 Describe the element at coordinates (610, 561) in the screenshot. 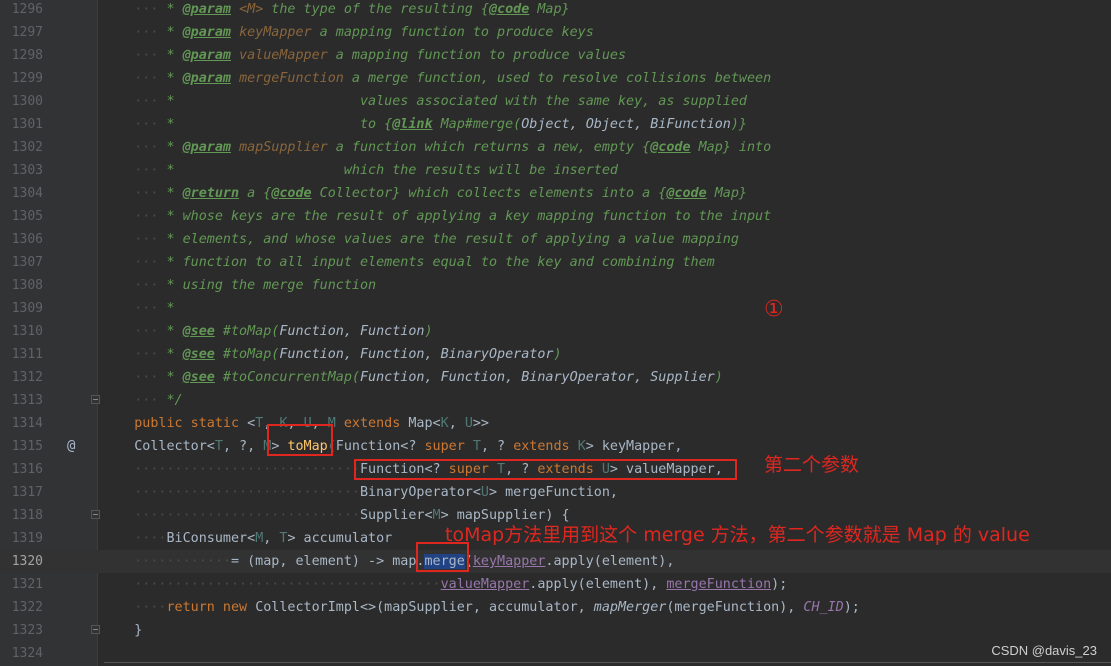

I see `code-token: .apply(element),` at that location.